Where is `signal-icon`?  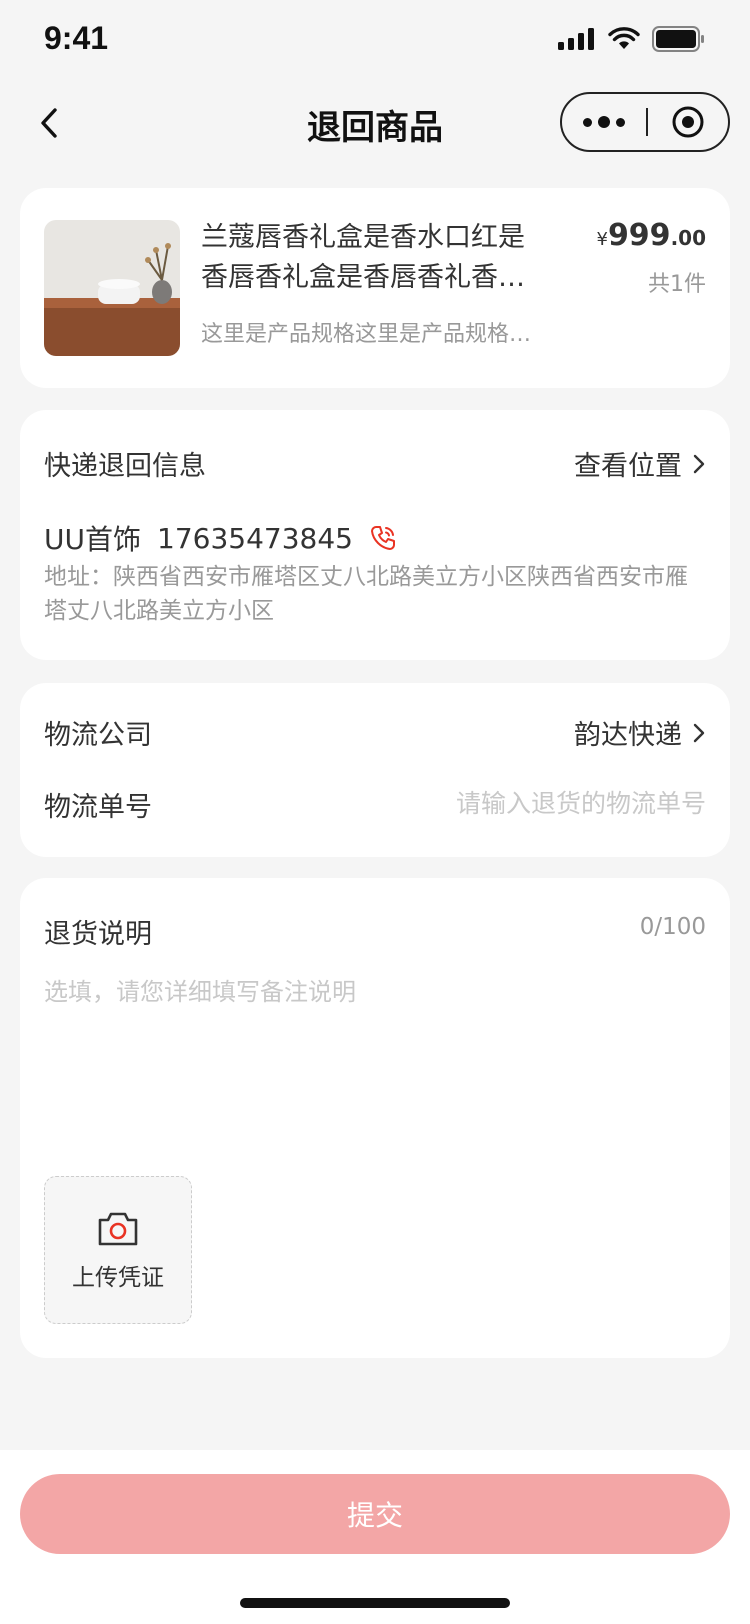
signal-icon is located at coordinates (576, 39).